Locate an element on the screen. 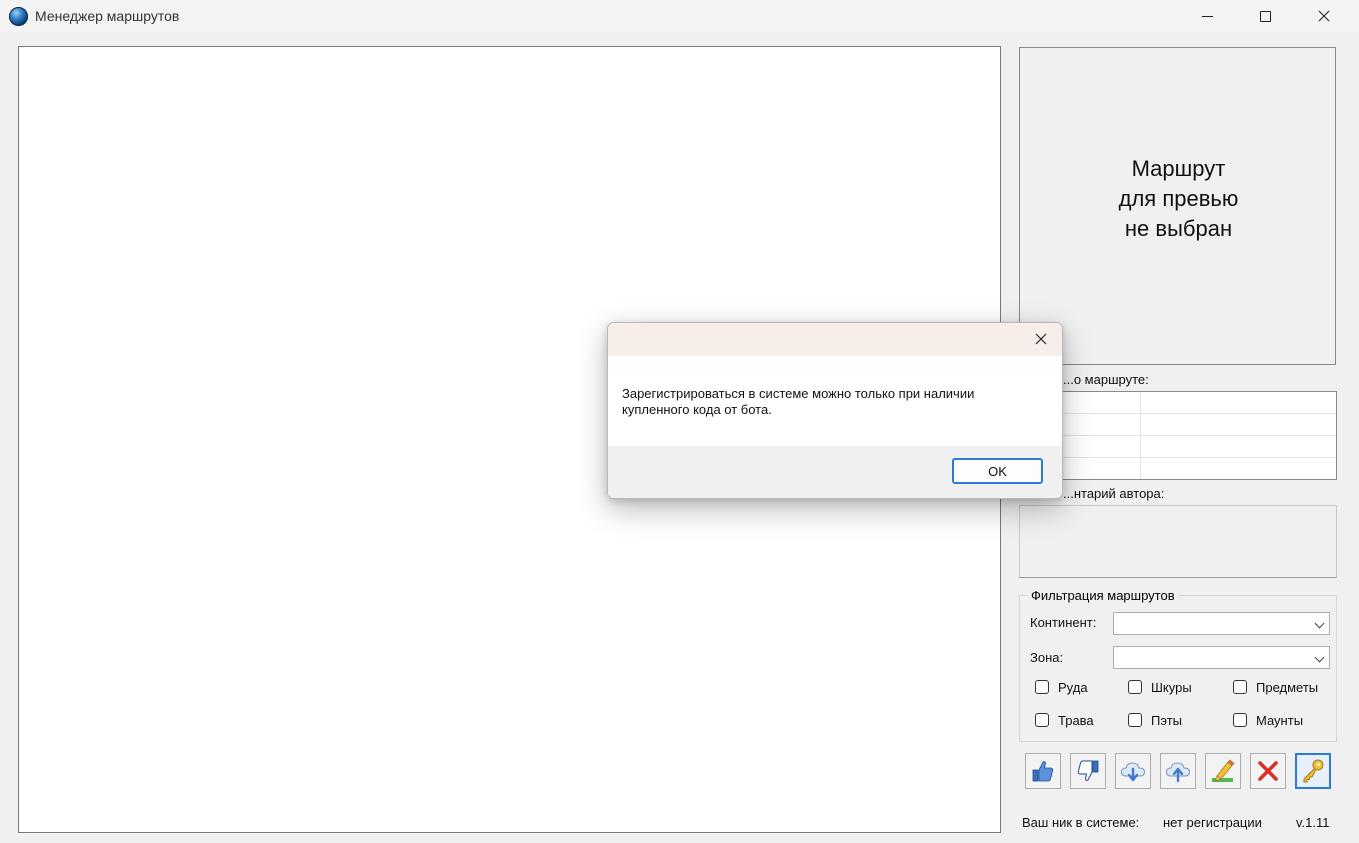  route-info-table is located at coordinates (1178, 435).